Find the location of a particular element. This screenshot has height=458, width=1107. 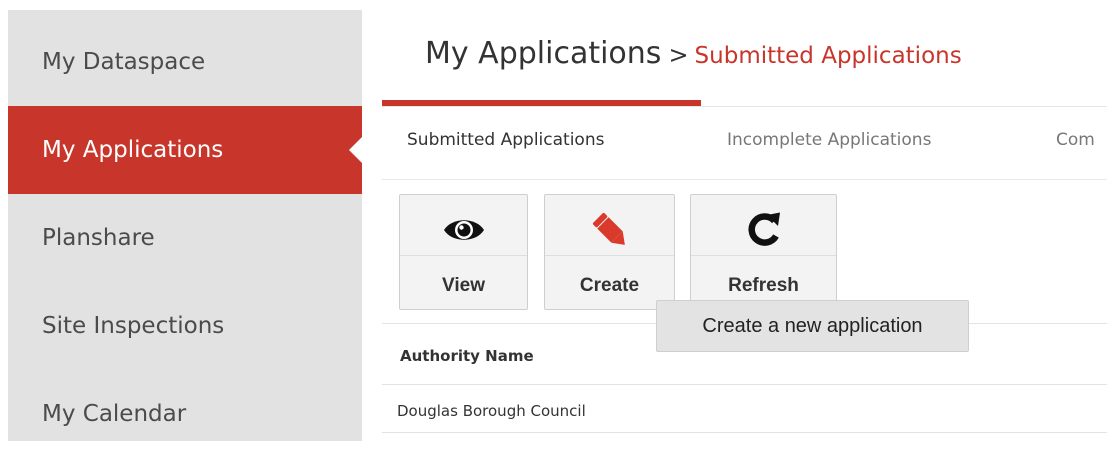

tab-submitted-applications: Submitted Applications is located at coordinates (505, 140).